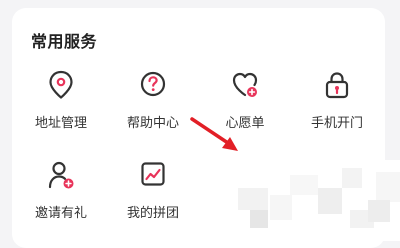  What do you see at coordinates (61, 195) in the screenshot?
I see `service-invite-reward: 邀请有礼` at bounding box center [61, 195].